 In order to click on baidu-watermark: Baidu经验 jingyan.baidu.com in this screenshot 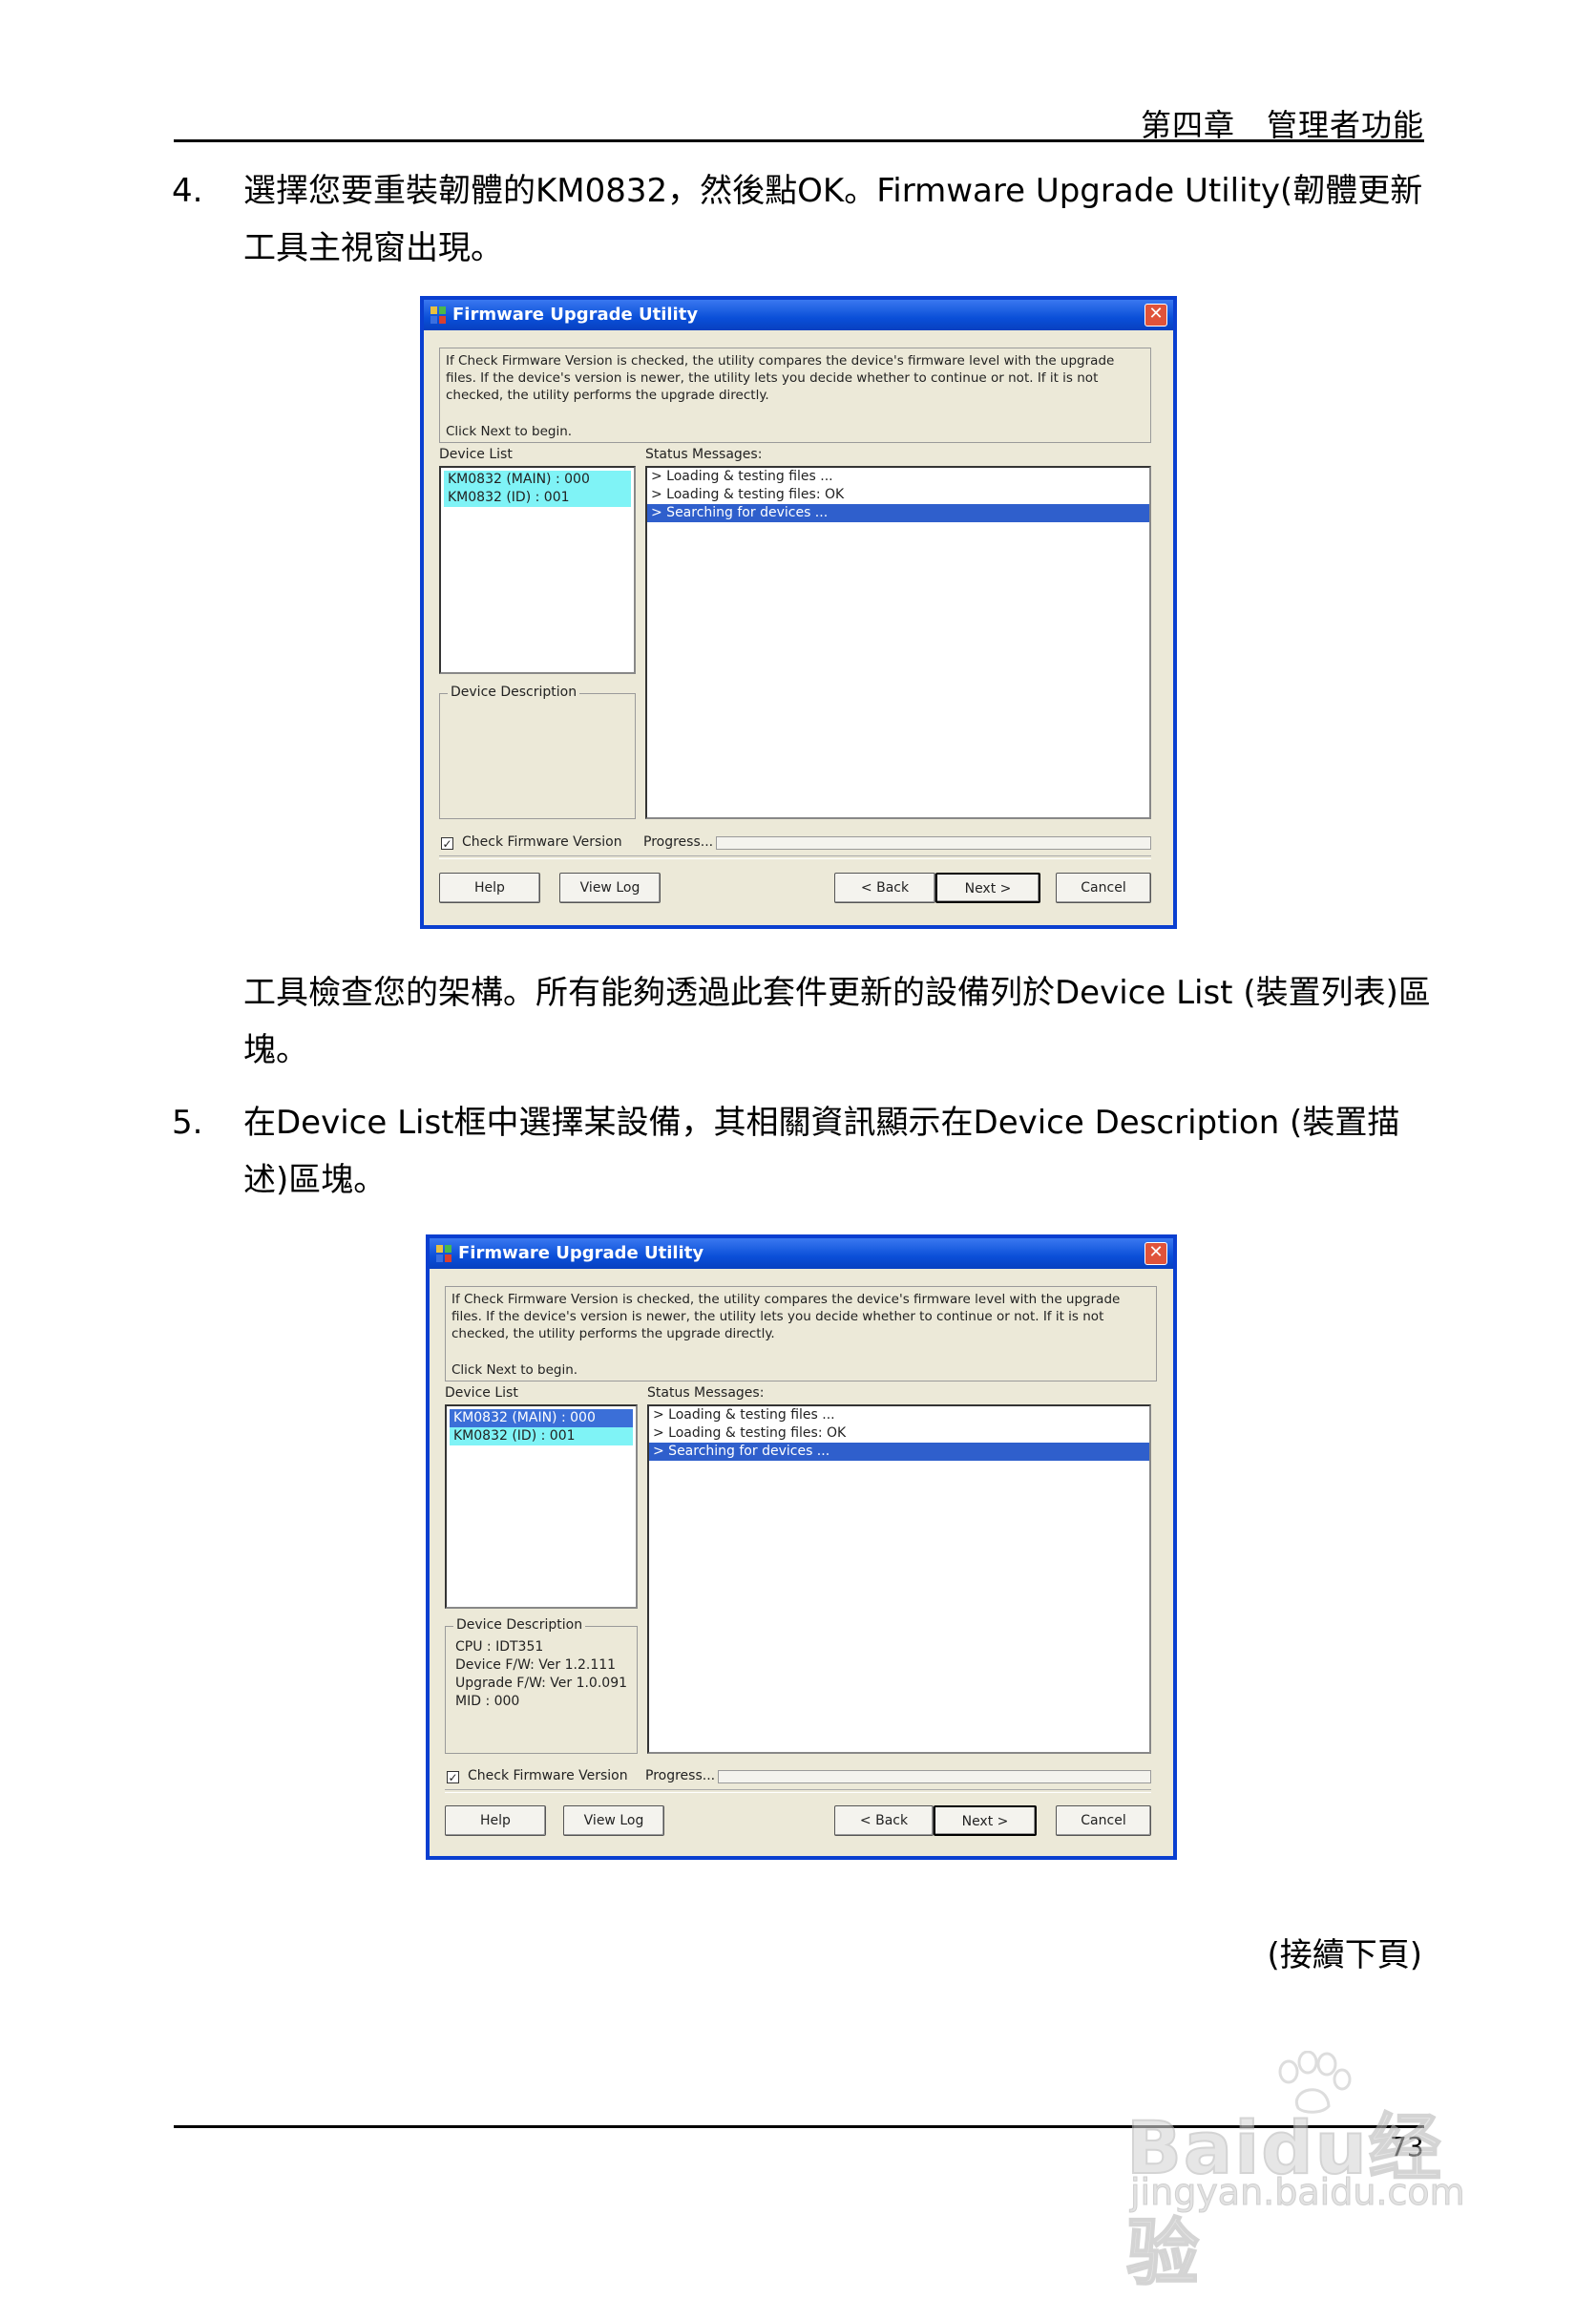, I will do `click(1316, 2173)`.